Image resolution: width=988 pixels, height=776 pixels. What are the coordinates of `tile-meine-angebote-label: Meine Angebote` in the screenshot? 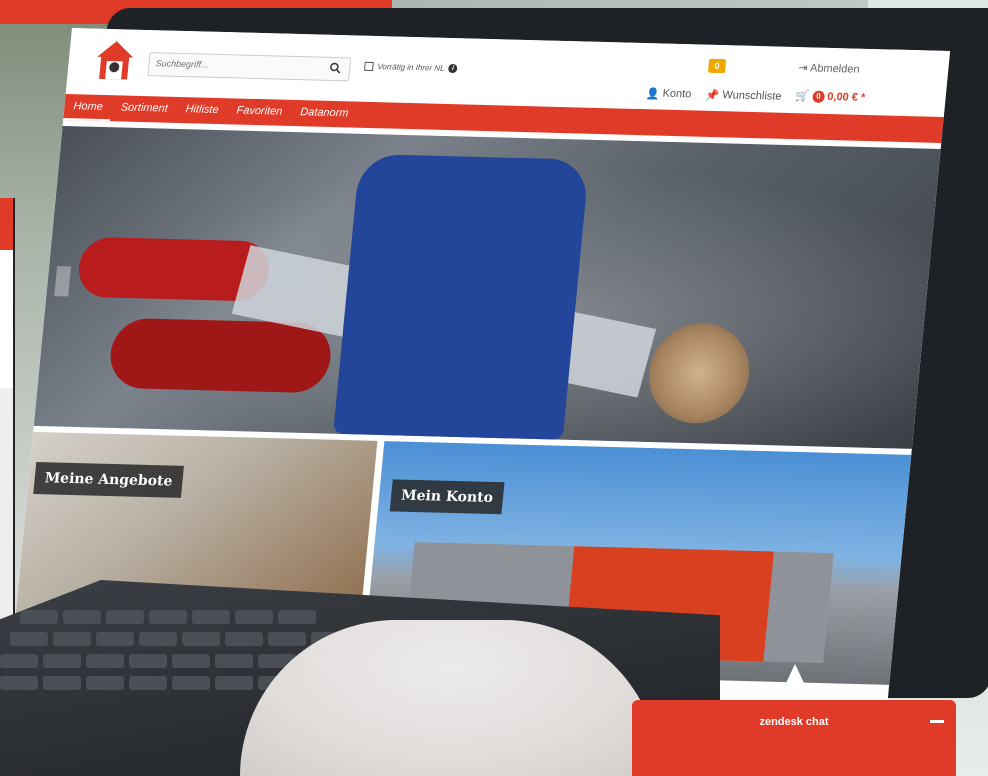 It's located at (108, 480).